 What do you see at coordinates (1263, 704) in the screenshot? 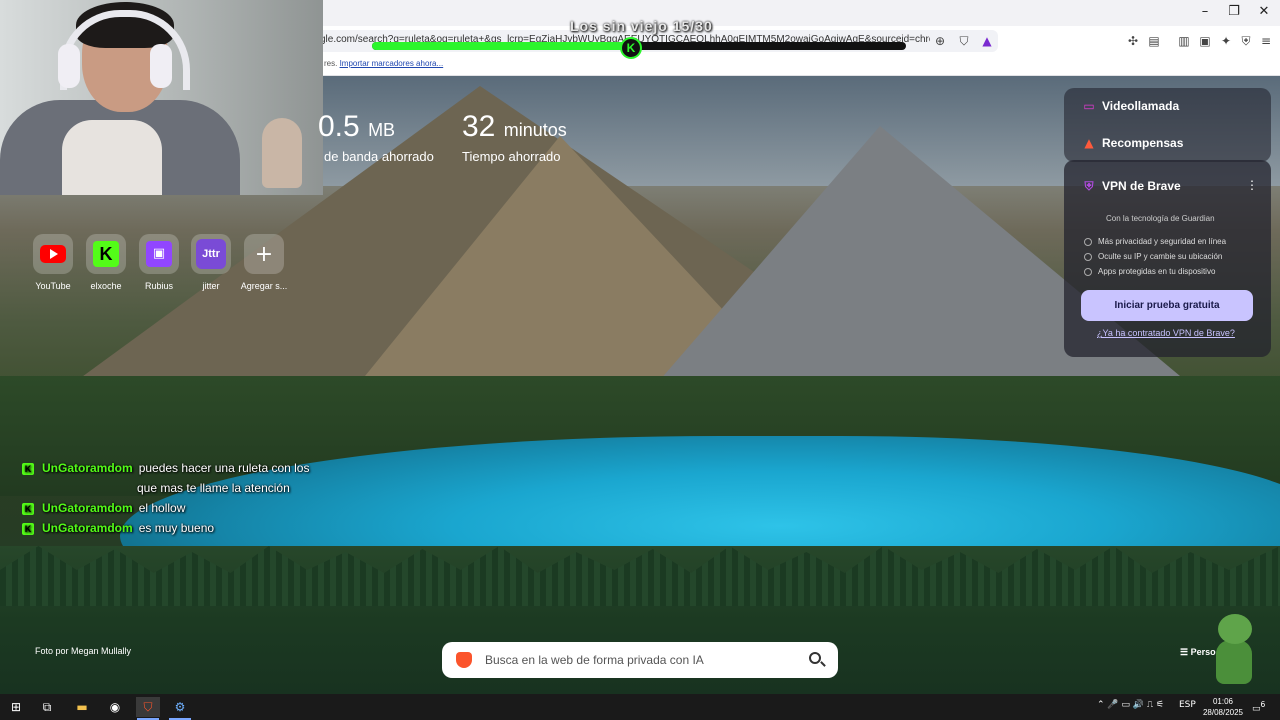
I see `notification-count: 6` at bounding box center [1263, 704].